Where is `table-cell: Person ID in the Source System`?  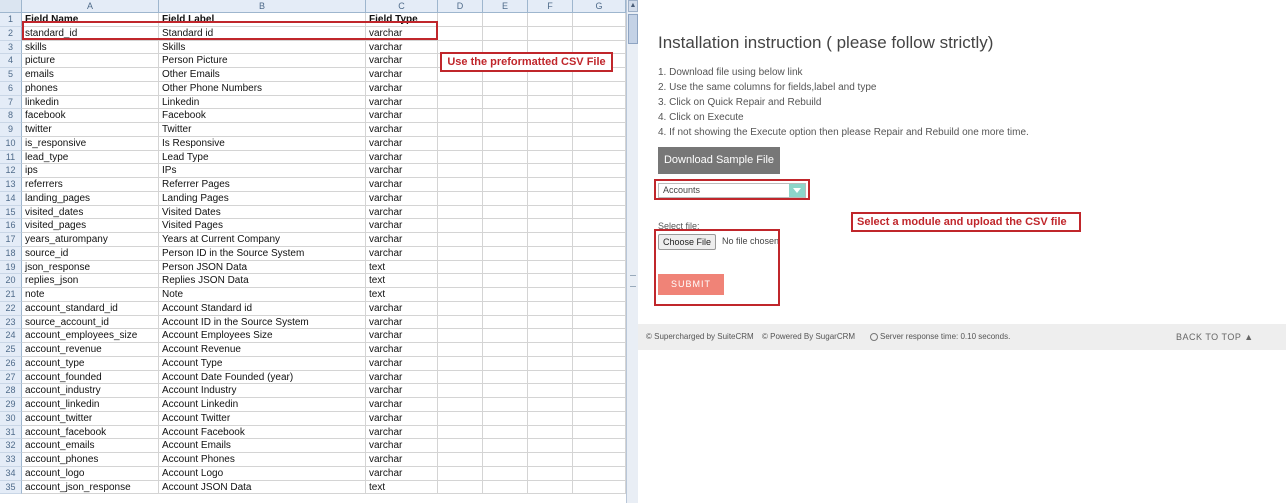
table-cell: Person ID in the Source System is located at coordinates (262, 253).